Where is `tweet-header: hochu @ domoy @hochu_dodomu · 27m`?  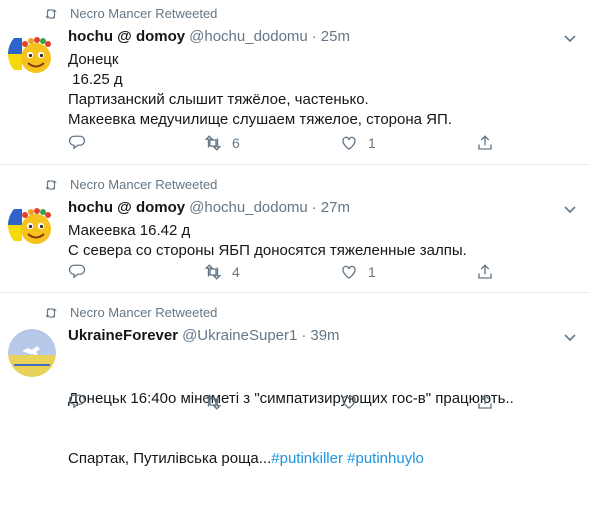 tweet-header: hochu @ domoy @hochu_dodomu · 27m is located at coordinates (209, 207).